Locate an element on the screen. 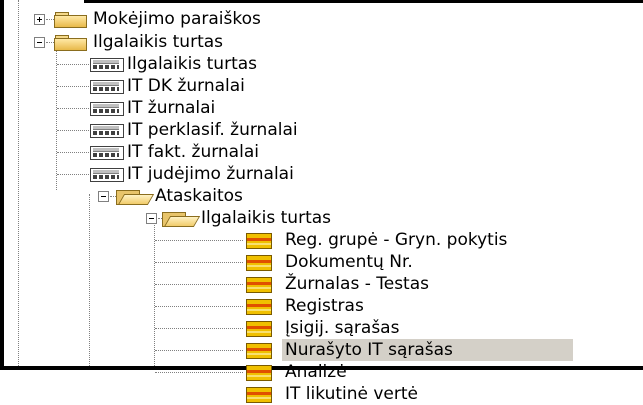 This screenshot has width=643, height=405. tree-item-isigij-sarasas: Įsigij. sąrašas is located at coordinates (323, 328).